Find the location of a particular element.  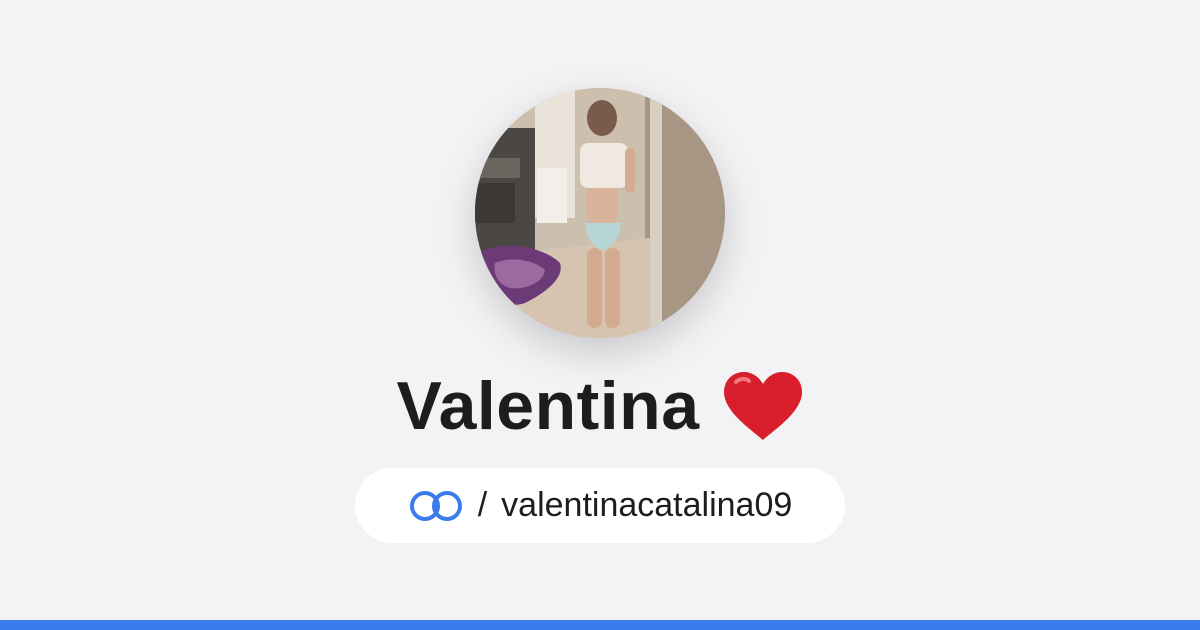

heart-icon is located at coordinates (763, 406).